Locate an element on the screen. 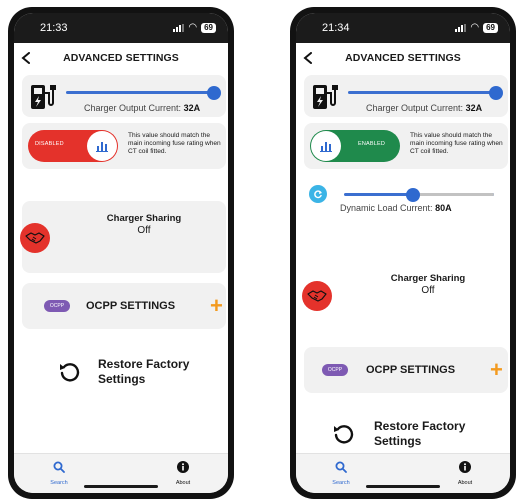 Image resolution: width=524 pixels, height=504 pixels. dynamic-load-caption: Dynamic Load Current: 80A is located at coordinates (396, 208).